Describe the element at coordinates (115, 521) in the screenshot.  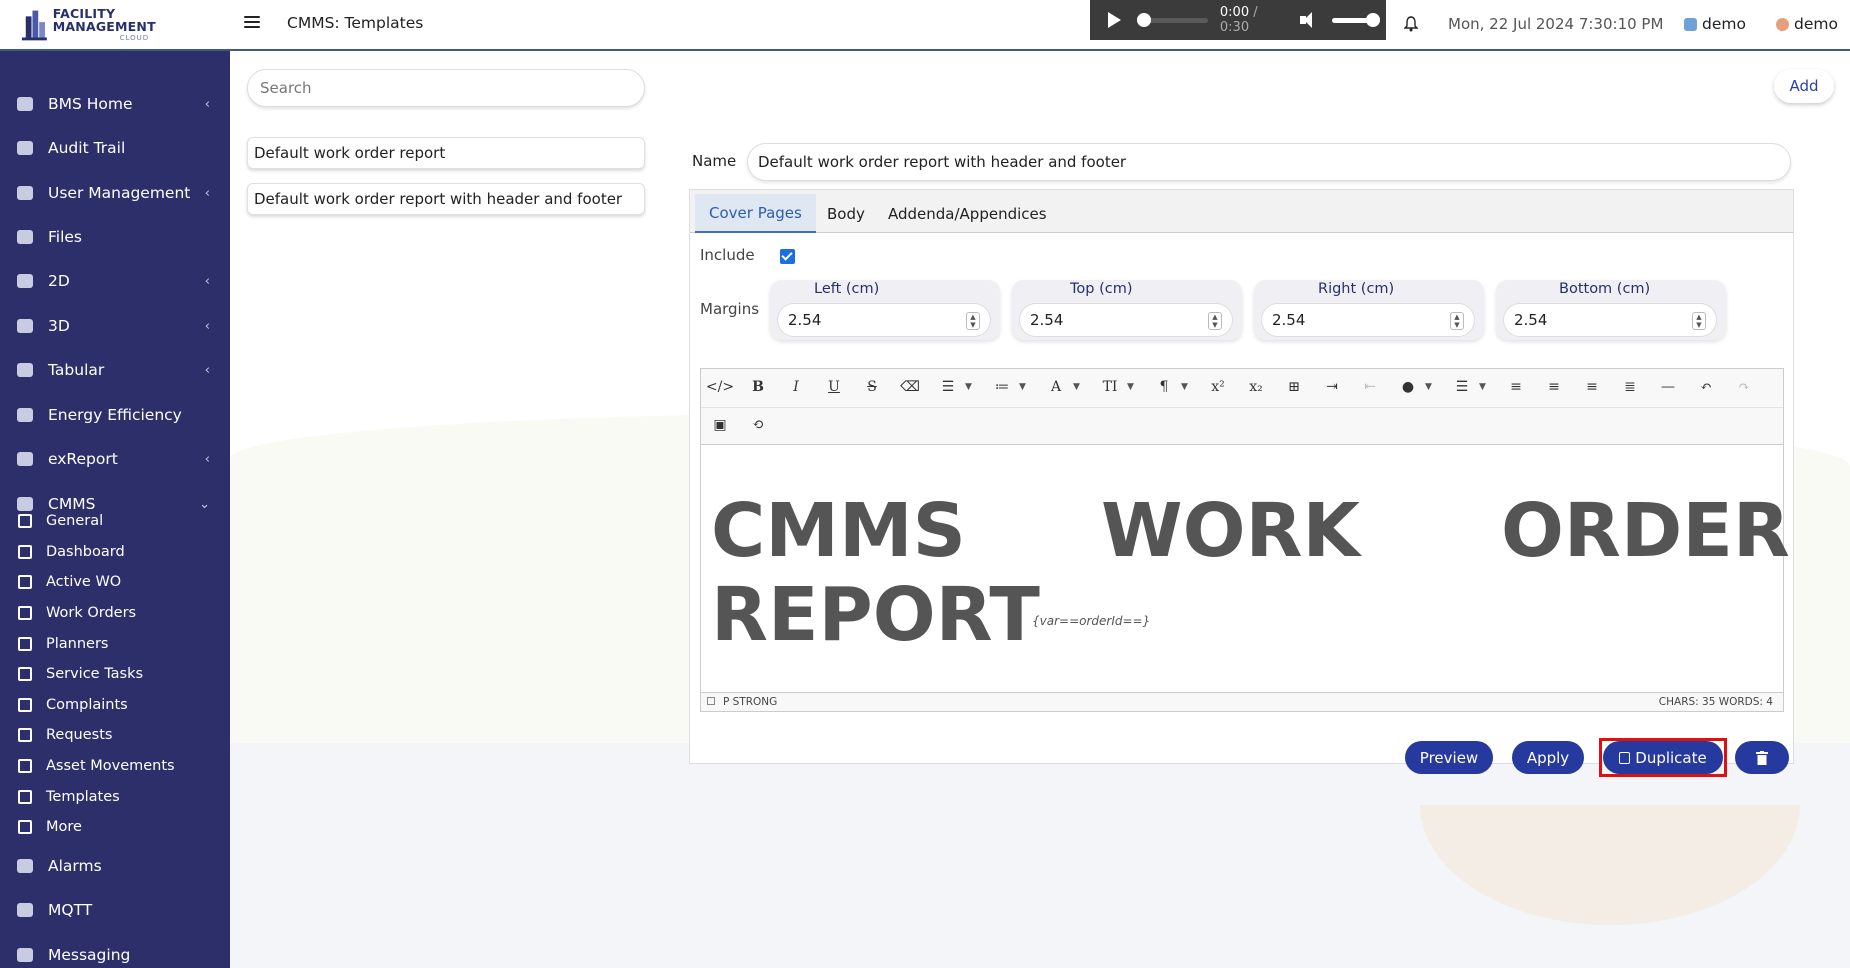
I see `sidebar-subitem: General` at that location.